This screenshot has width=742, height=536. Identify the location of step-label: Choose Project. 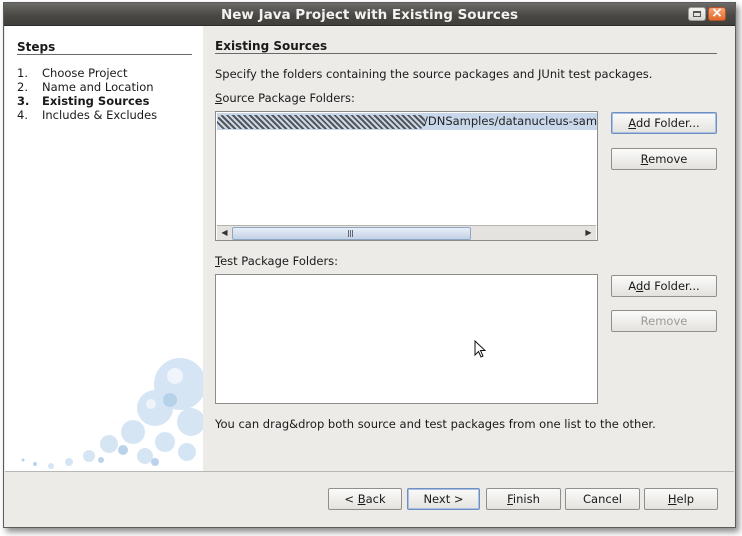
(85, 73).